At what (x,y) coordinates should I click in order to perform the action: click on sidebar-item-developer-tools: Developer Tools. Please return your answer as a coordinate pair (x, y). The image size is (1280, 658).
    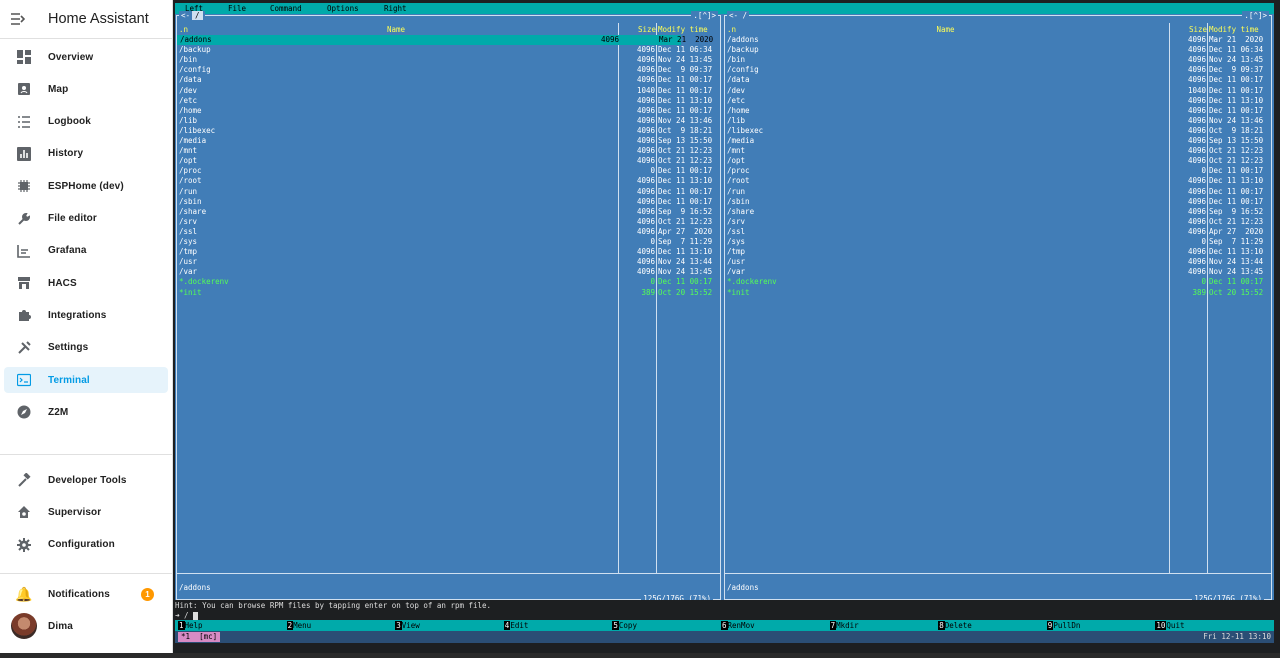
    Looking at the image, I should click on (86, 480).